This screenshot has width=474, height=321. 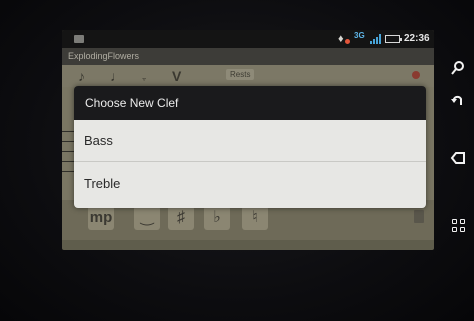 I want to click on menu-icon, so click(x=459, y=226).